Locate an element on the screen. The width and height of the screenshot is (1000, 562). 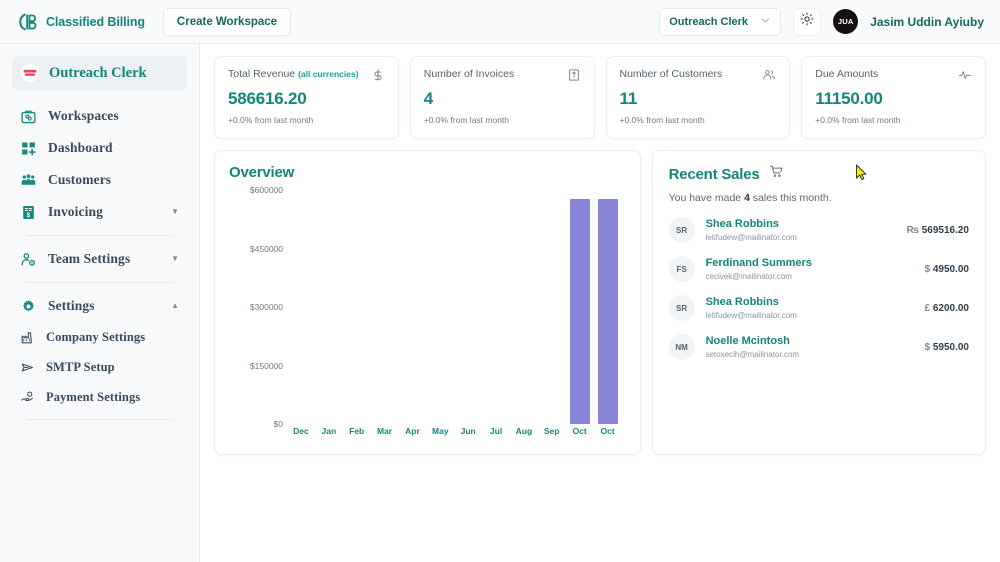
sidebar-active-workspace-label: Outreach Clerk is located at coordinates (98, 72).